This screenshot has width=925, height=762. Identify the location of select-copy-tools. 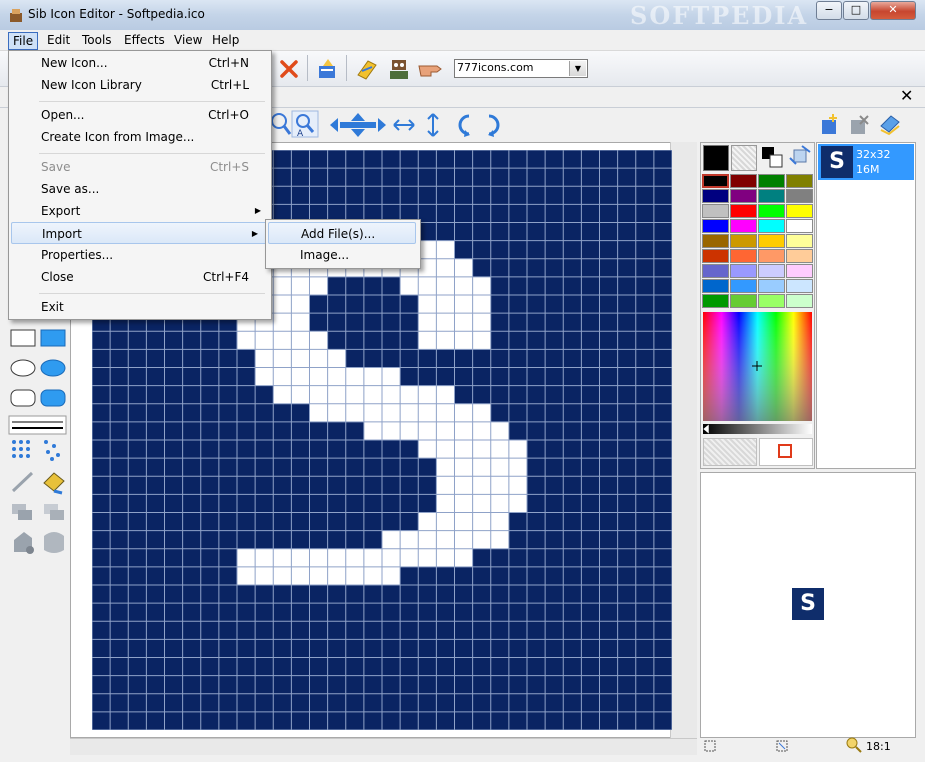
(39, 513).